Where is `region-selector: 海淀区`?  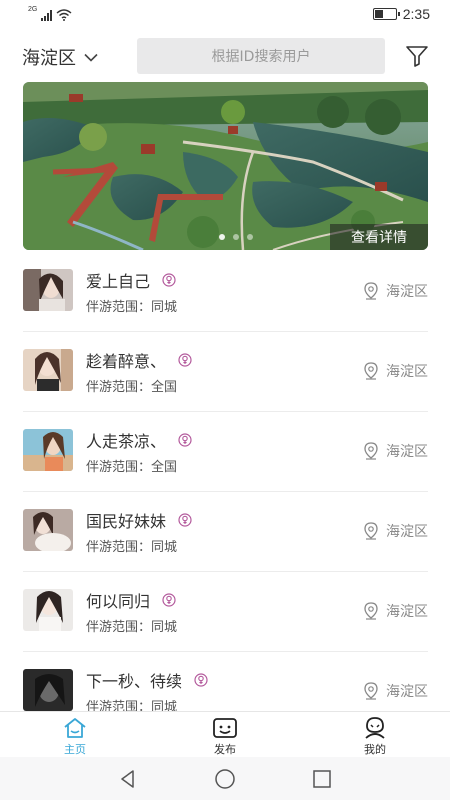
region-selector: 海淀区 is located at coordinates (60, 57).